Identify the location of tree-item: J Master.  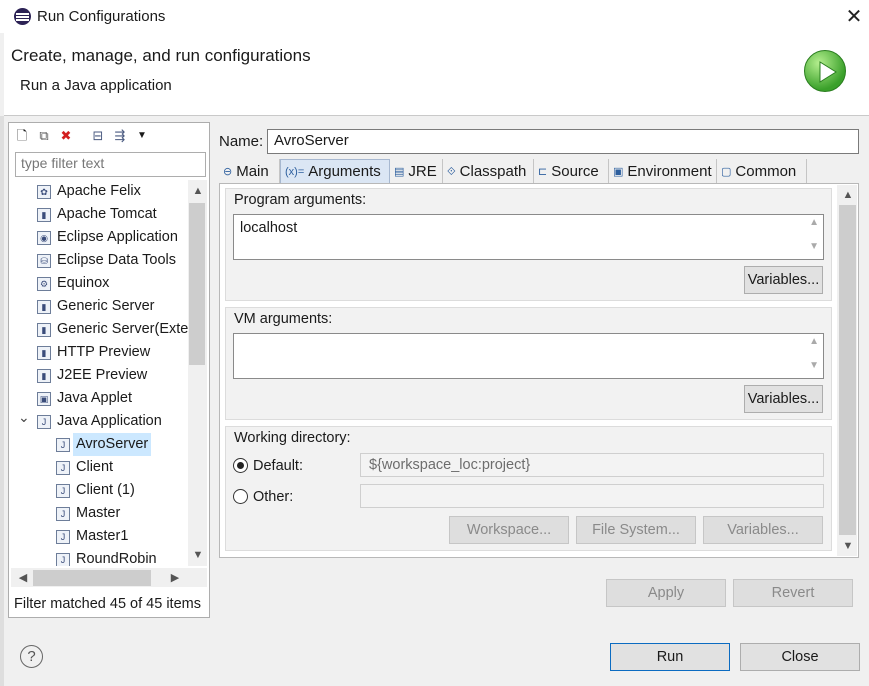
(88, 513).